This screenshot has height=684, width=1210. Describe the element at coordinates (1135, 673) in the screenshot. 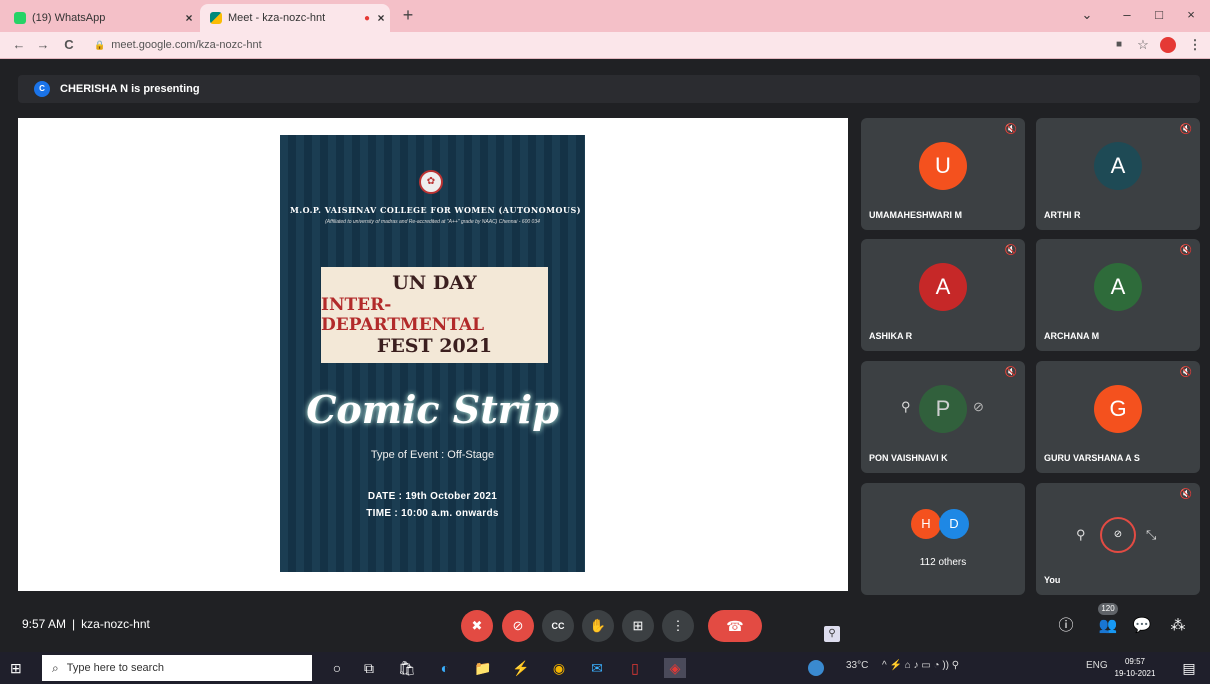

I see `clock-date: 19-10-2021` at that location.